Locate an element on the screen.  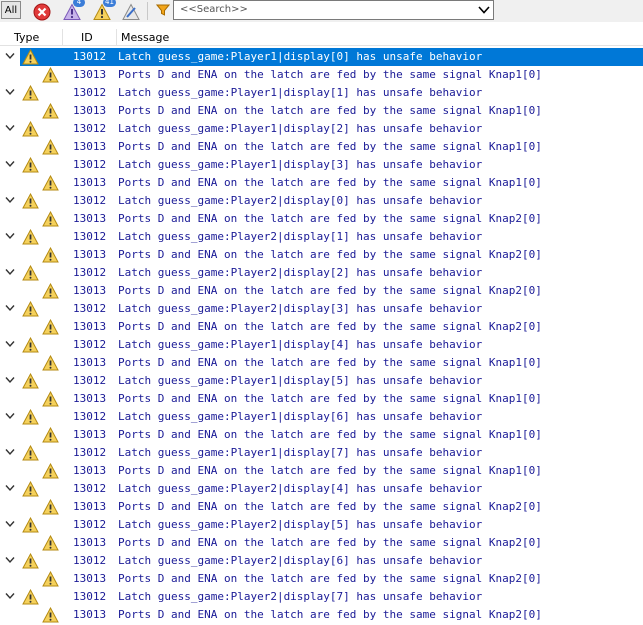
suppress-icon is located at coordinates (131, 11).